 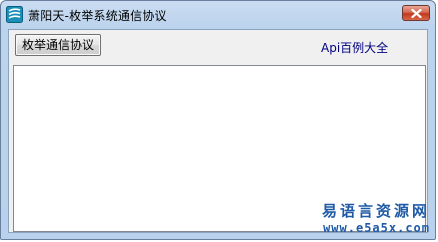 I want to click on watermark: 易语言资源网 www.e5a5x.com, so click(x=370, y=217).